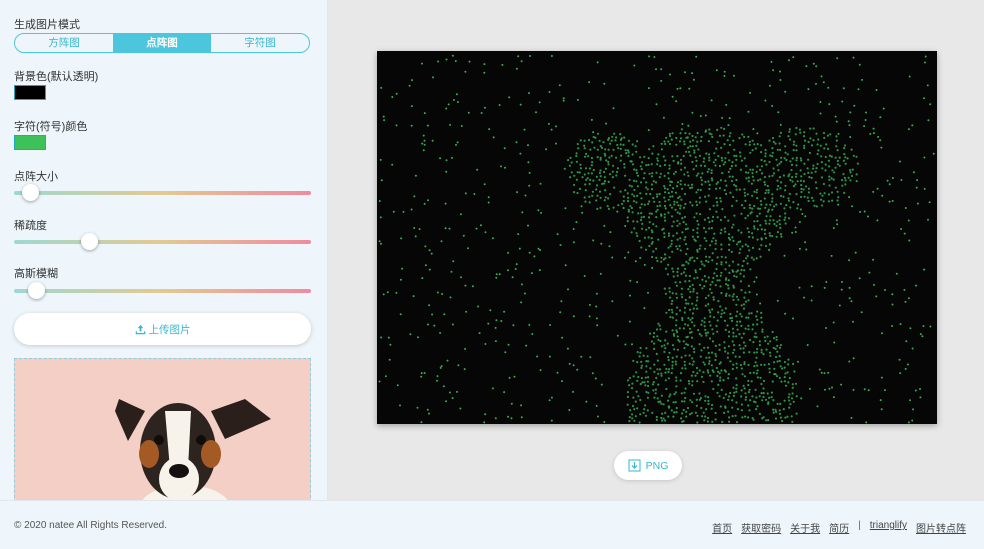 This screenshot has width=984, height=549. Describe the element at coordinates (89, 241) in the screenshot. I see `sparsity-slider-thumb` at that location.